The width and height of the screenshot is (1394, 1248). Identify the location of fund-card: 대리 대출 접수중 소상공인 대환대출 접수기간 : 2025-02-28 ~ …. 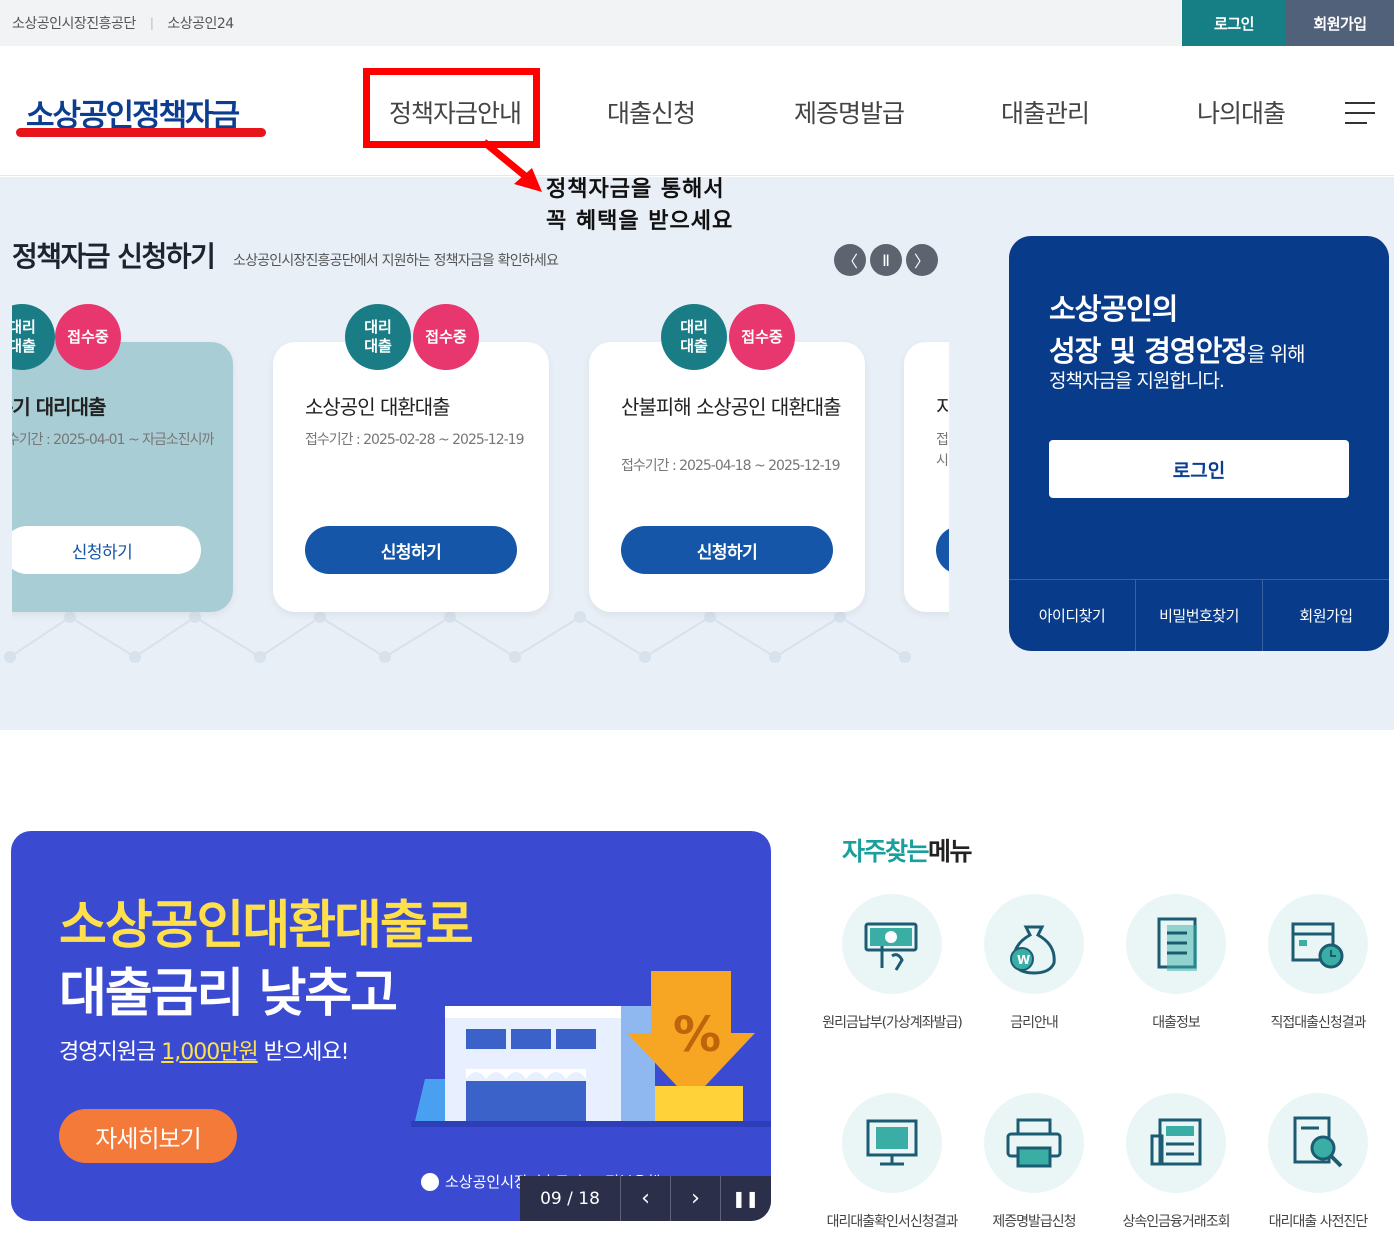
(411, 458).